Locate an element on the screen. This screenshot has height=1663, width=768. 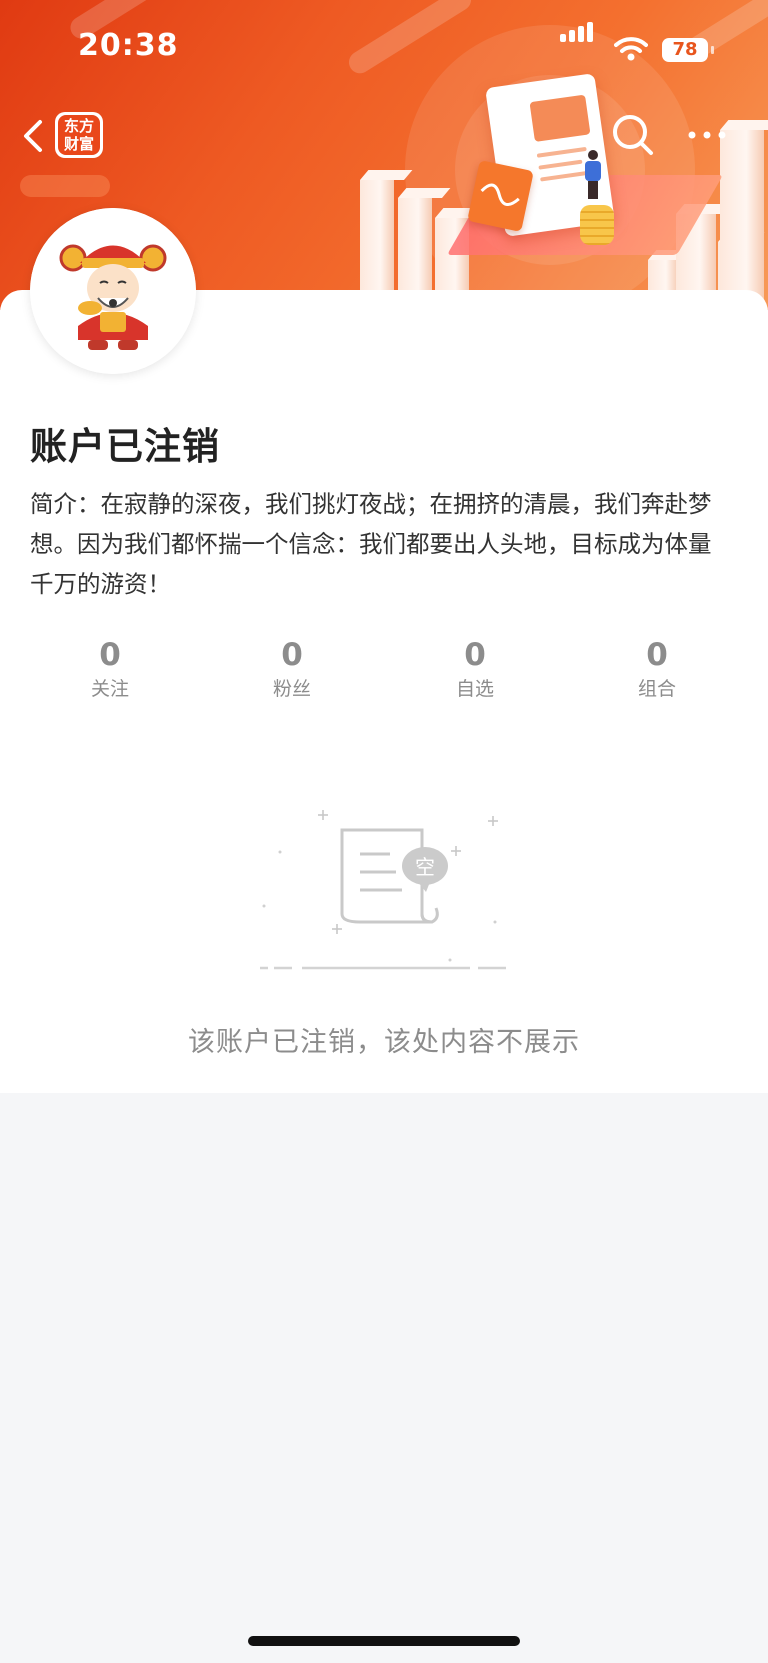
stat-label: 自选 is located at coordinates (474, 689).